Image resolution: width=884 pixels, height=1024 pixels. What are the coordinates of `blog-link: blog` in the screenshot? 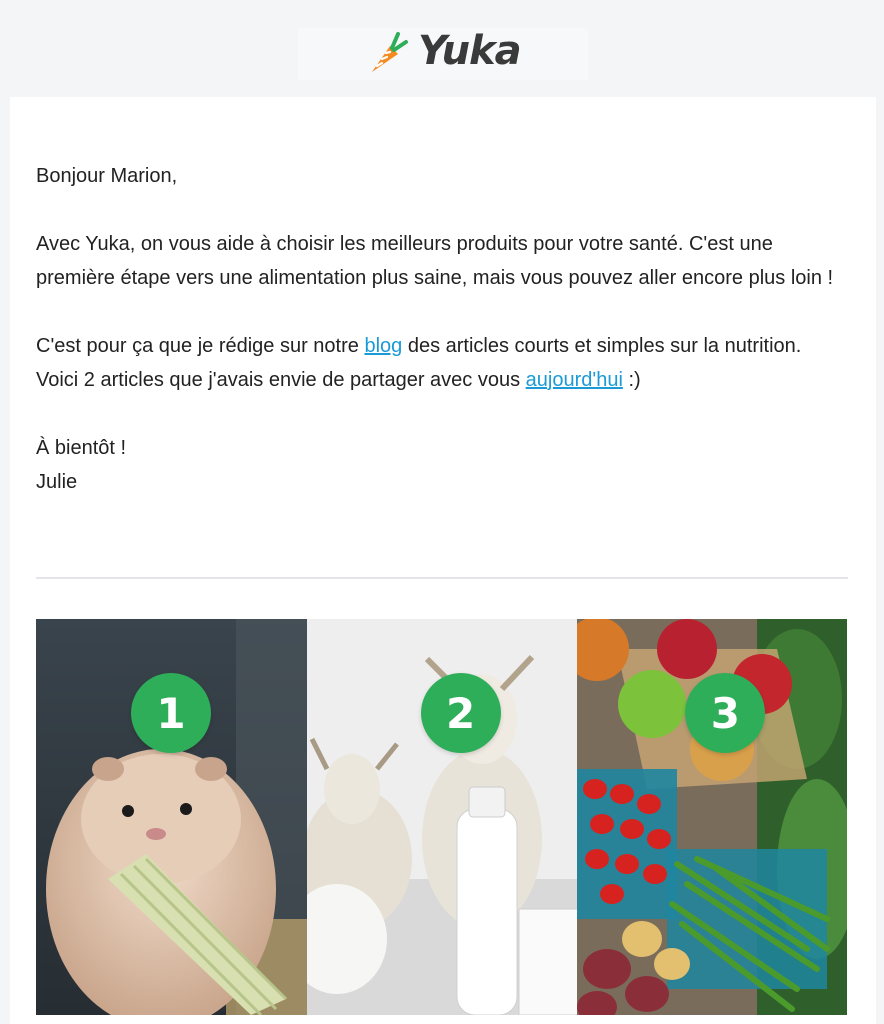 It's located at (383, 346).